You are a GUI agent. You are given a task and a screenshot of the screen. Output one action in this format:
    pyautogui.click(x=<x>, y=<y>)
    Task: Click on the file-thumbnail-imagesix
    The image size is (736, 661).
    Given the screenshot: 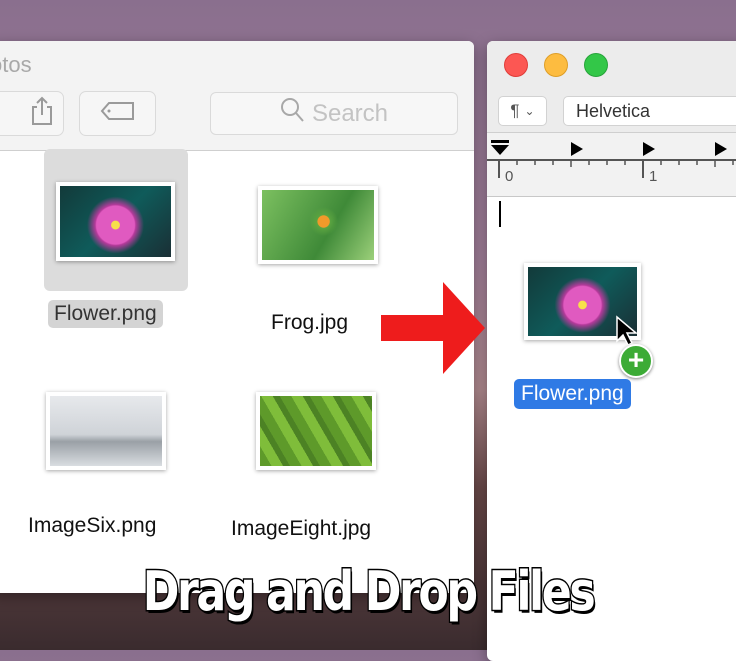 What is the action you would take?
    pyautogui.click(x=106, y=431)
    